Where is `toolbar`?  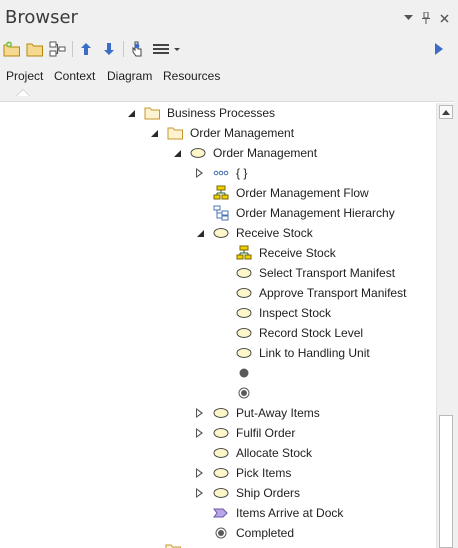
toolbar is located at coordinates (229, 49).